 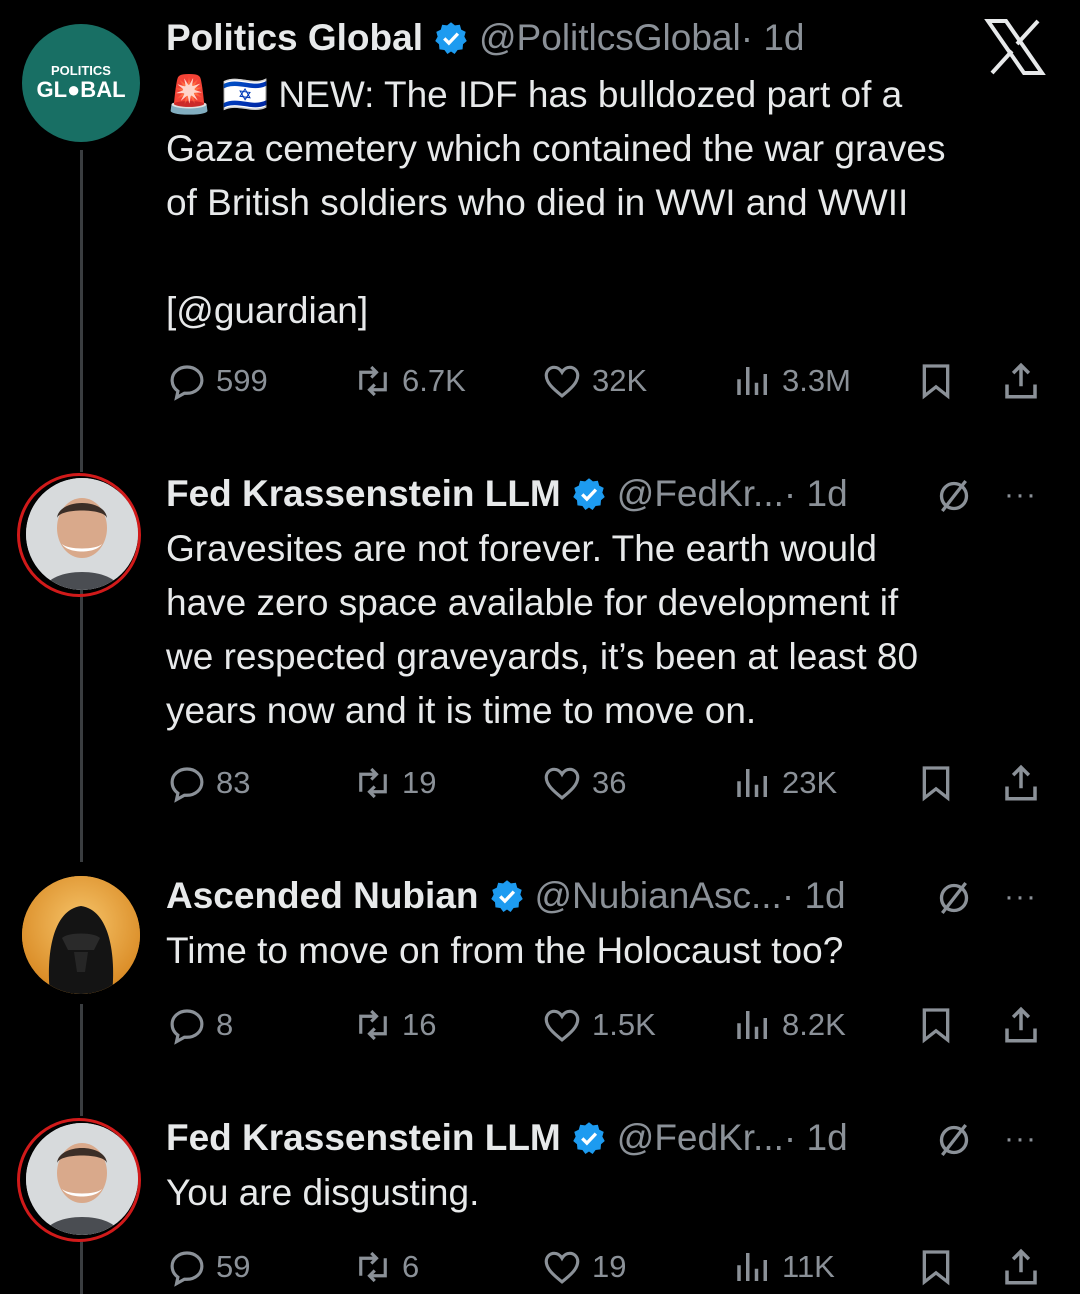 I want to click on like-button: 32K, so click(x=593, y=381).